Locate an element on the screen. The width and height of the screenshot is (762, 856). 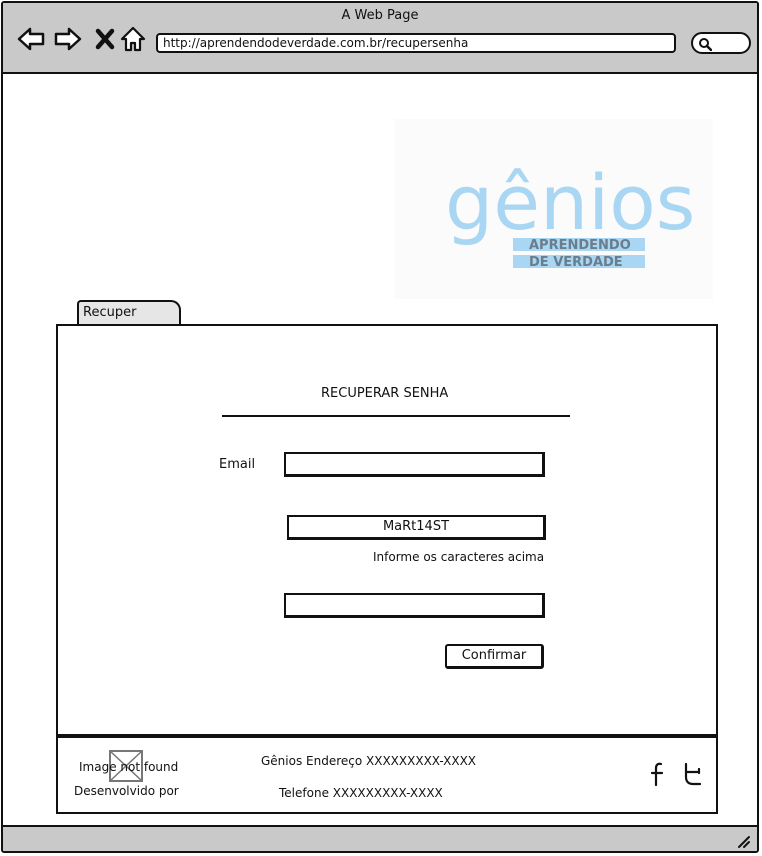
logo-tagline-1: APRENDENDO is located at coordinates (580, 245).